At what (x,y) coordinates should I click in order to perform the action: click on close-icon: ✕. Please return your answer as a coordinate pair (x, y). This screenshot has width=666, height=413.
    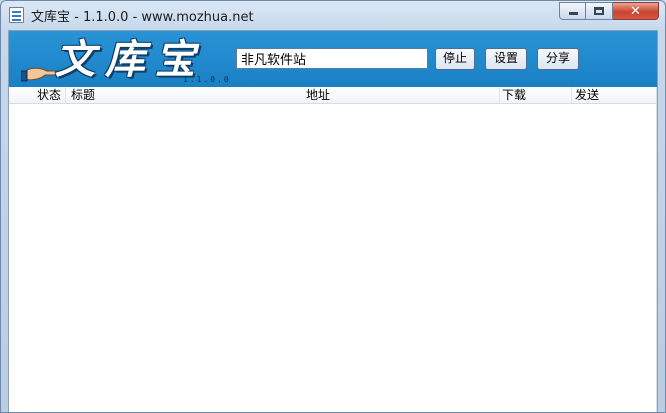
    Looking at the image, I should click on (635, 11).